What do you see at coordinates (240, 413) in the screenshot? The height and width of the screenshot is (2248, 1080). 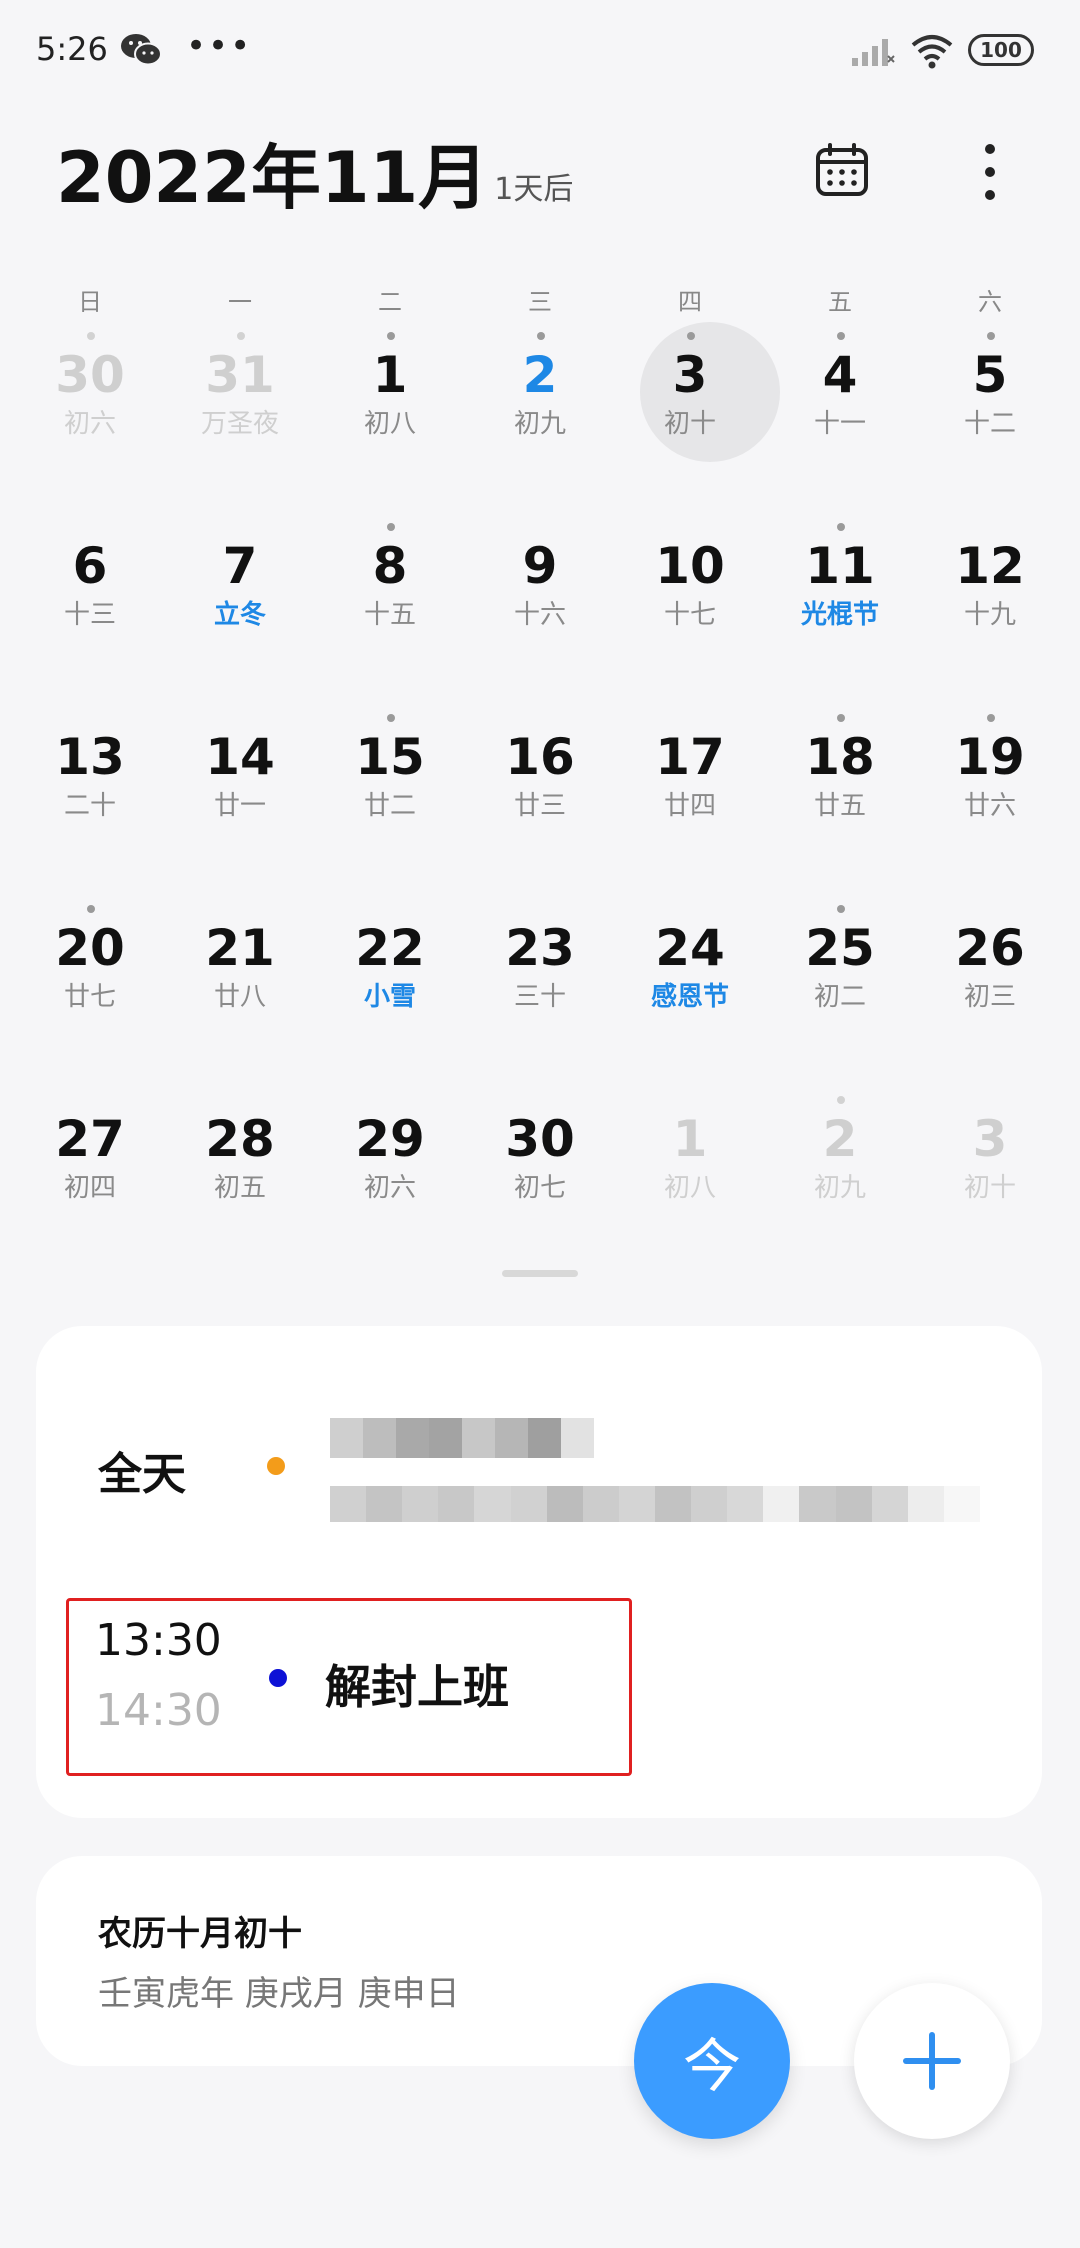 I see `day-cell: 31 万圣夜` at bounding box center [240, 413].